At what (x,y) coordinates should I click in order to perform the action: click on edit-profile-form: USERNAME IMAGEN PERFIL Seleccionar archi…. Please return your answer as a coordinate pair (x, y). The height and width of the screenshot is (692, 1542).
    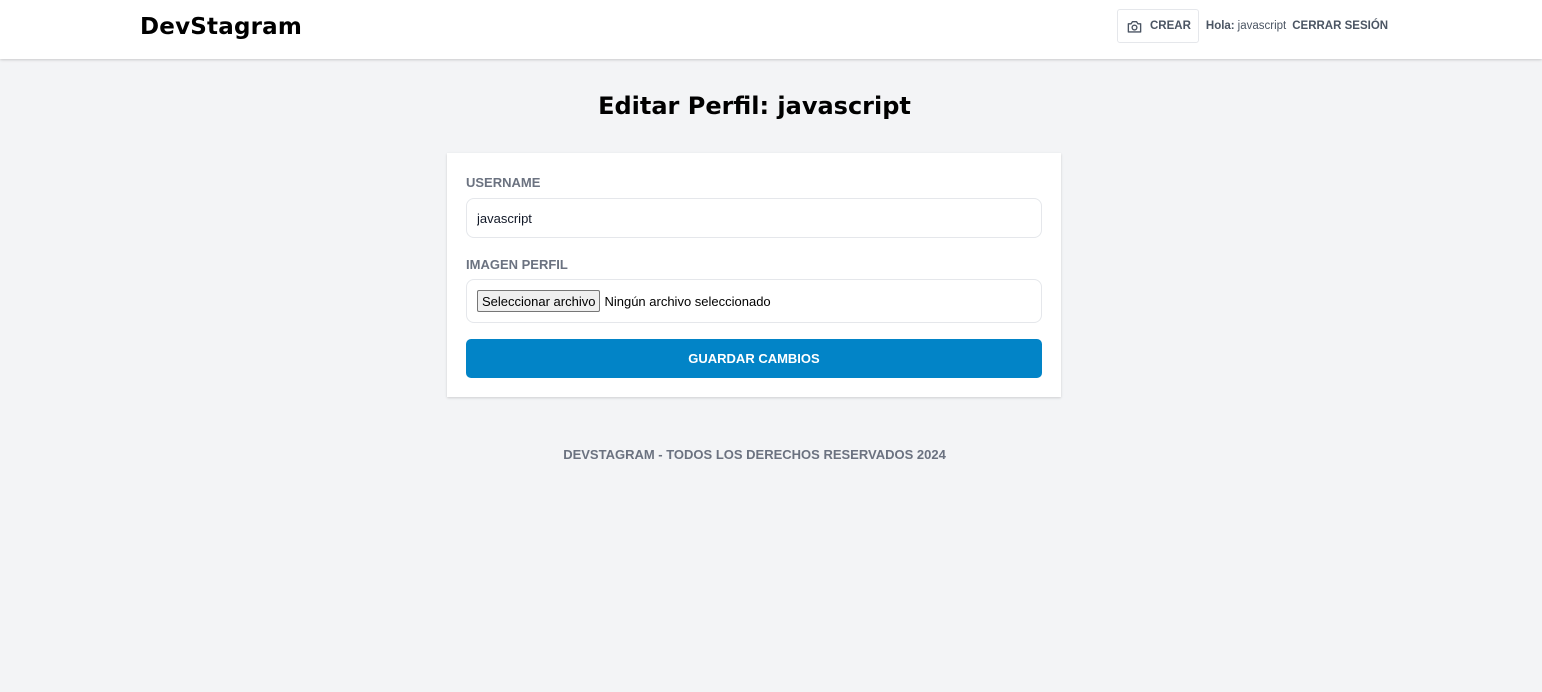
    Looking at the image, I should click on (754, 275).